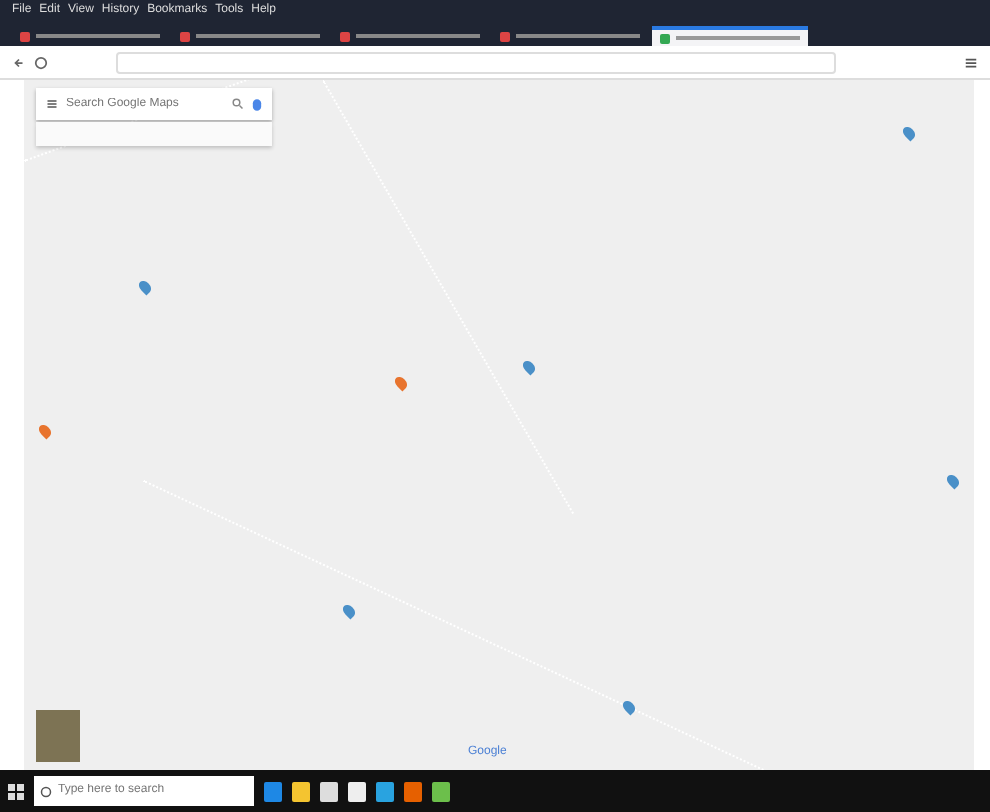 The height and width of the screenshot is (812, 990). Describe the element at coordinates (730, 36) in the screenshot. I see `browser-tab` at that location.